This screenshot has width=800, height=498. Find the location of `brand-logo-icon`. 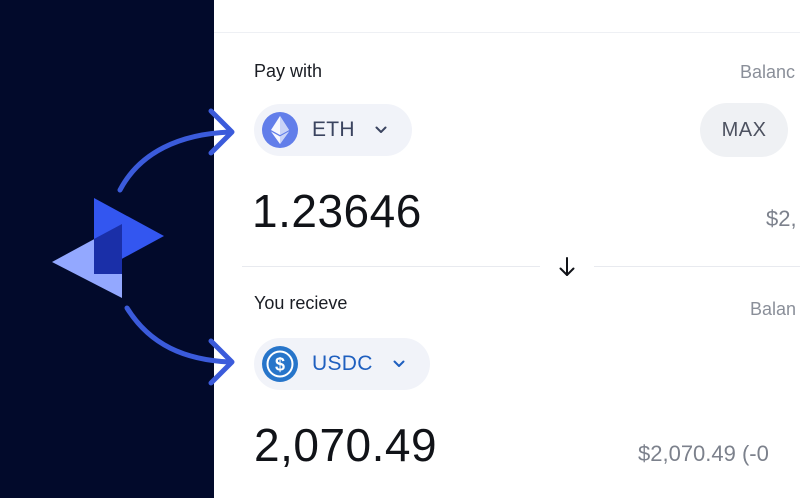

brand-logo-icon is located at coordinates (108, 248).